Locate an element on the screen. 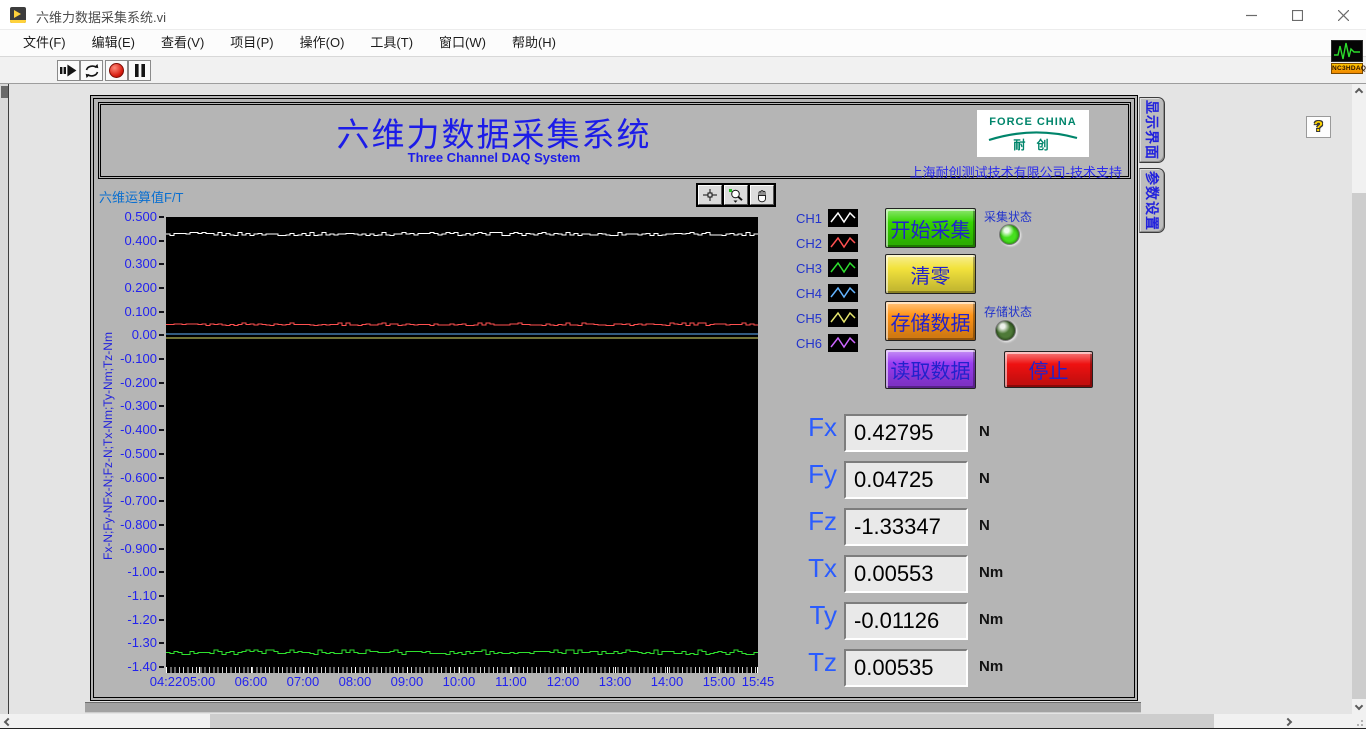 Image resolution: width=1366 pixels, height=729 pixels. plot-legend: CH1 CH2 CH3 CH4 CH5 CH6 is located at coordinates (836, 286).